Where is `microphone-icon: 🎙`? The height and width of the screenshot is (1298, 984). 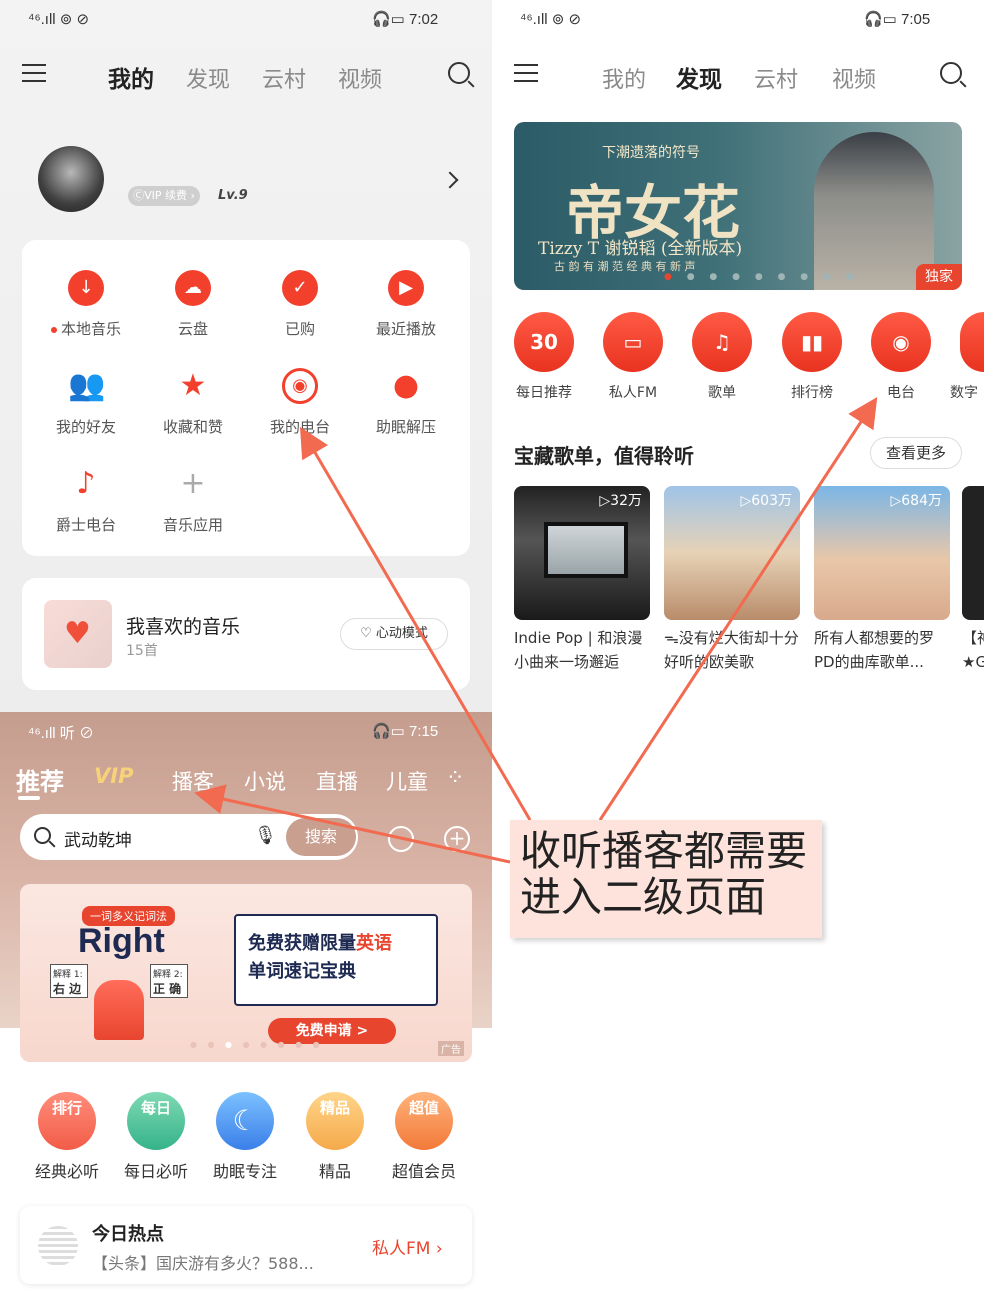
microphone-icon: 🎙 is located at coordinates (265, 835).